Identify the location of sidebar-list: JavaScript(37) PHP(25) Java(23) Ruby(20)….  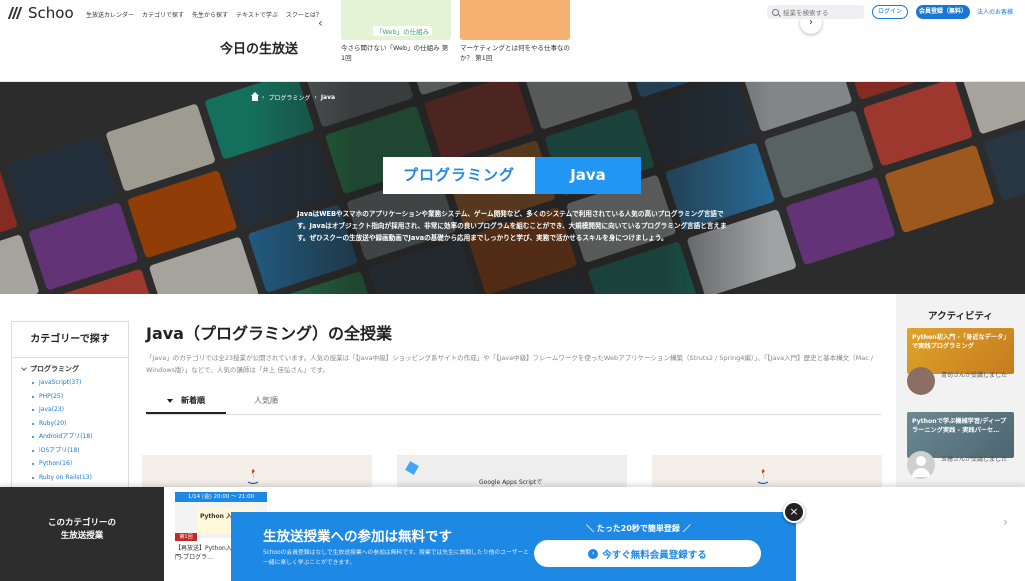
(70, 430).